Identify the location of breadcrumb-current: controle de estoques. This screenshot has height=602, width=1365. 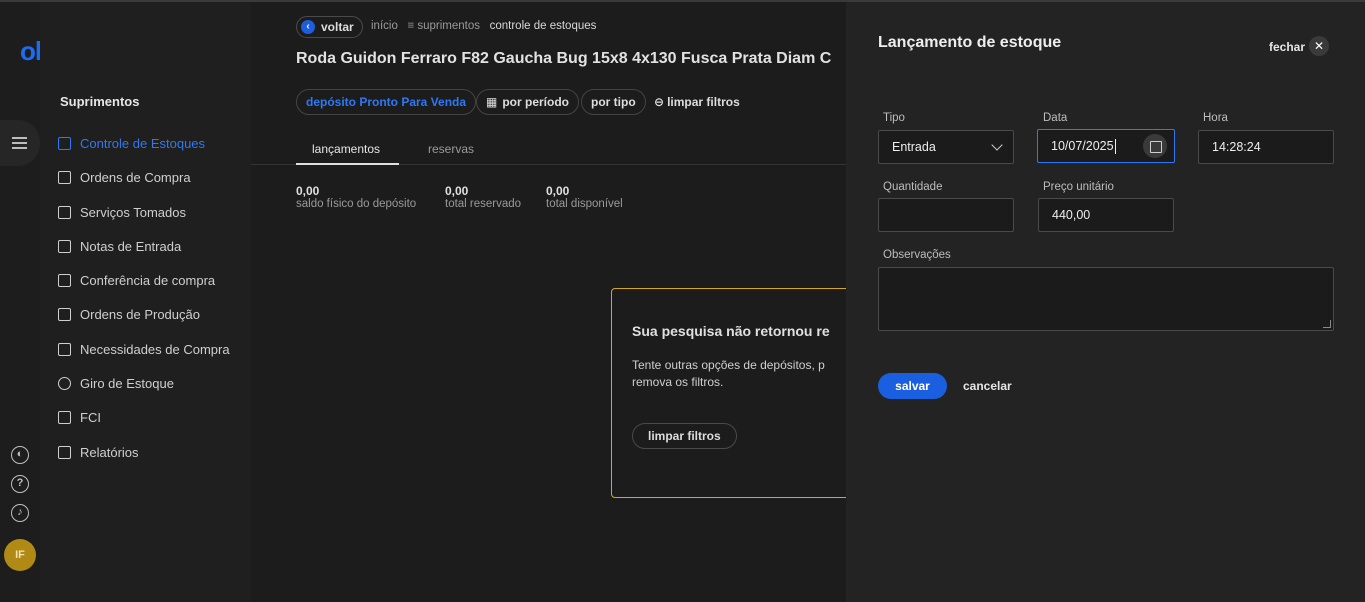
(543, 26).